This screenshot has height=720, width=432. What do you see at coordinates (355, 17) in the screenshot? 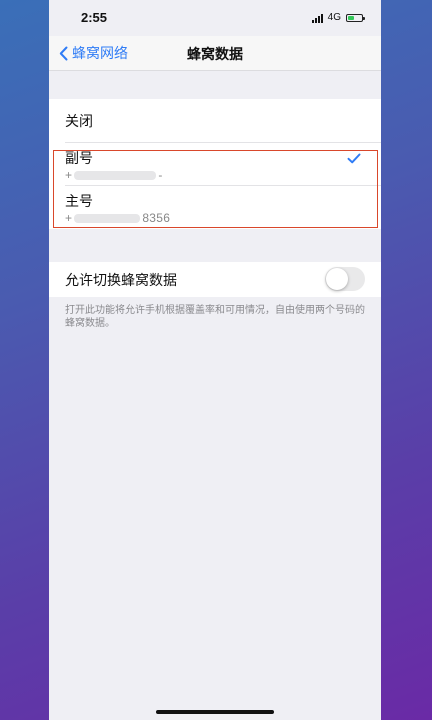
I see `battery-icon` at bounding box center [355, 17].